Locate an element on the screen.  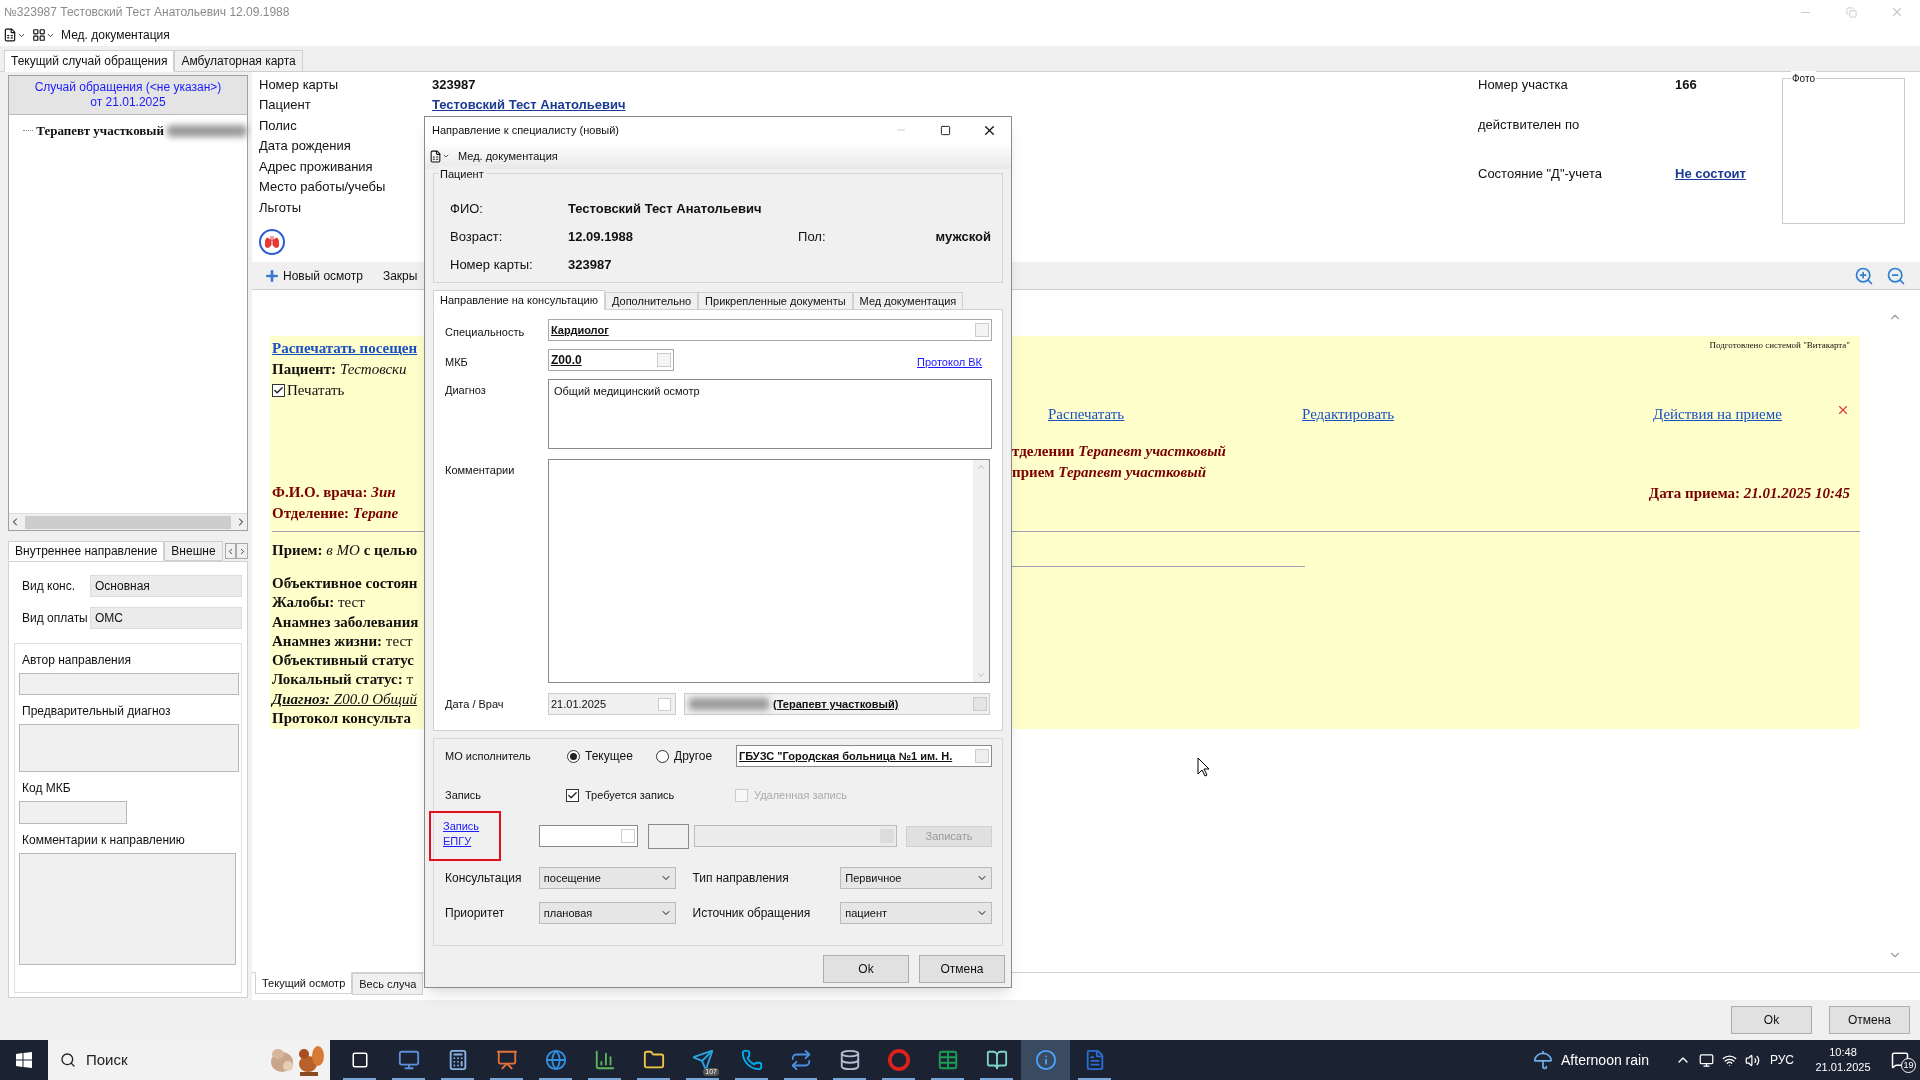
toolbar-button: Закры is located at coordinates (400, 275).